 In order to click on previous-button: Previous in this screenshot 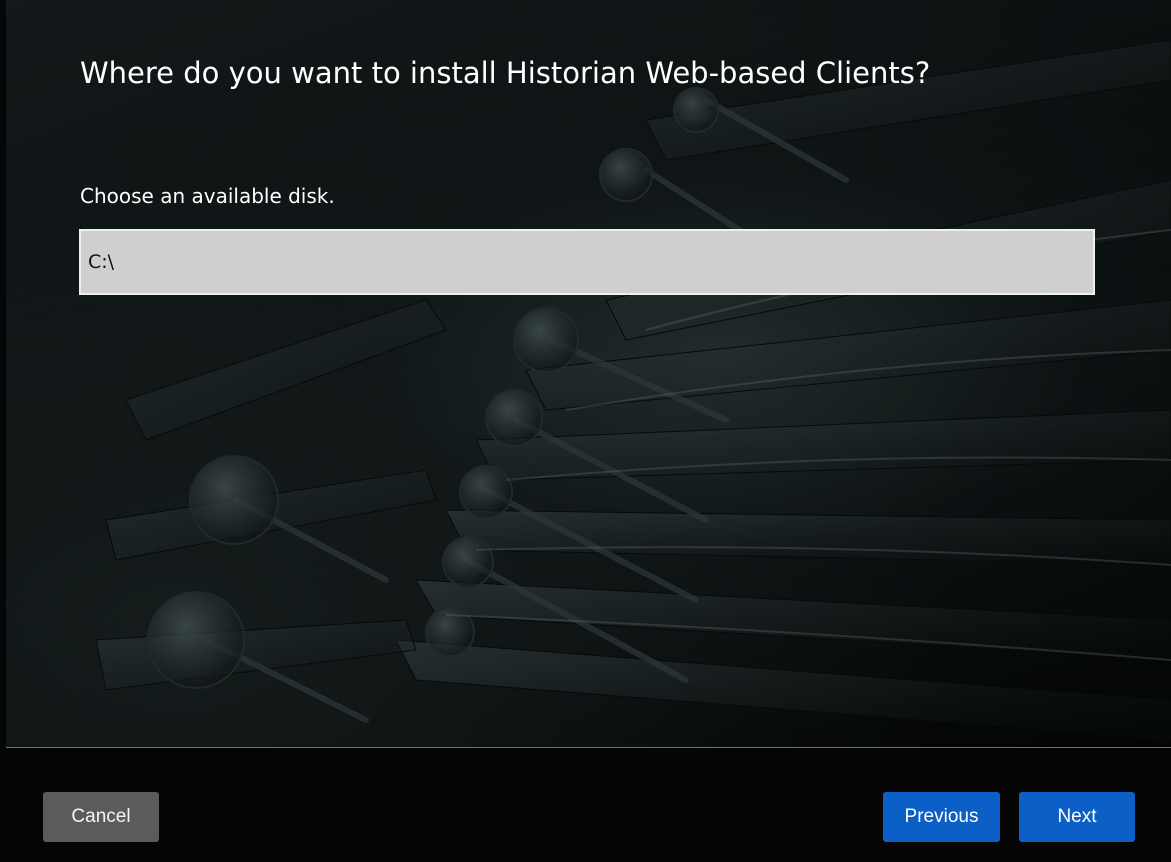, I will do `click(941, 817)`.